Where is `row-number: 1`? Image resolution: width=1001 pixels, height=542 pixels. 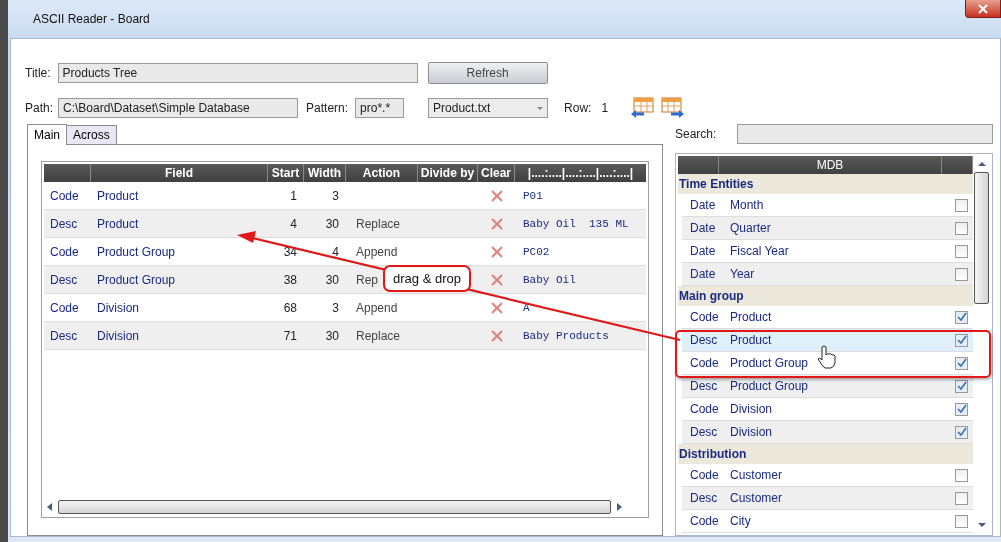
row-number: 1 is located at coordinates (605, 108).